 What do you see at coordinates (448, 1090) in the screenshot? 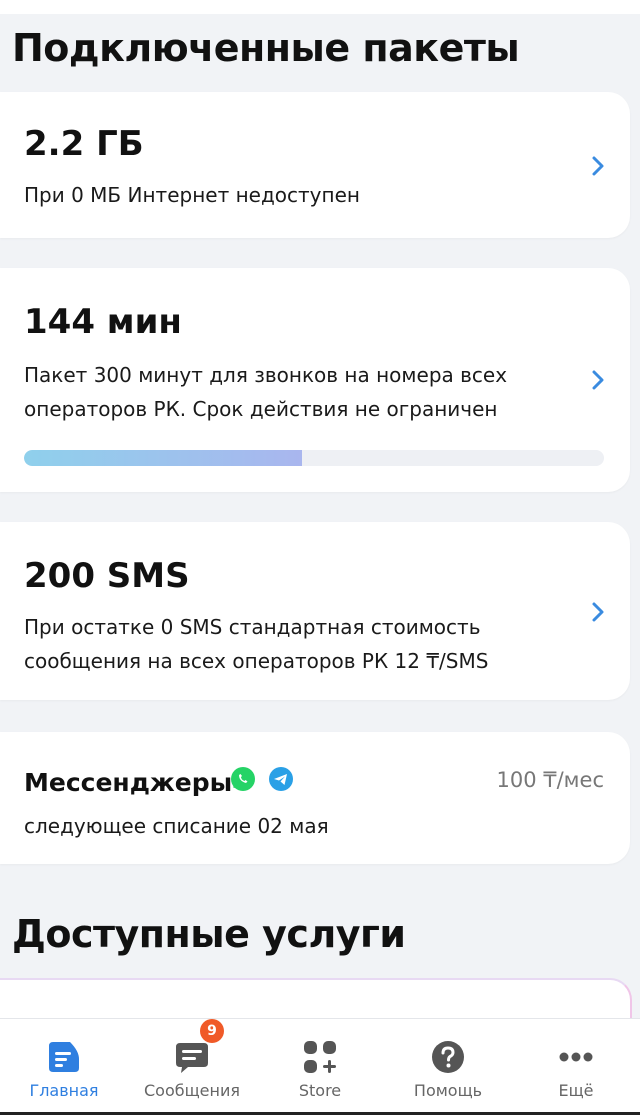
I see `tab-label: Помощь` at bounding box center [448, 1090].